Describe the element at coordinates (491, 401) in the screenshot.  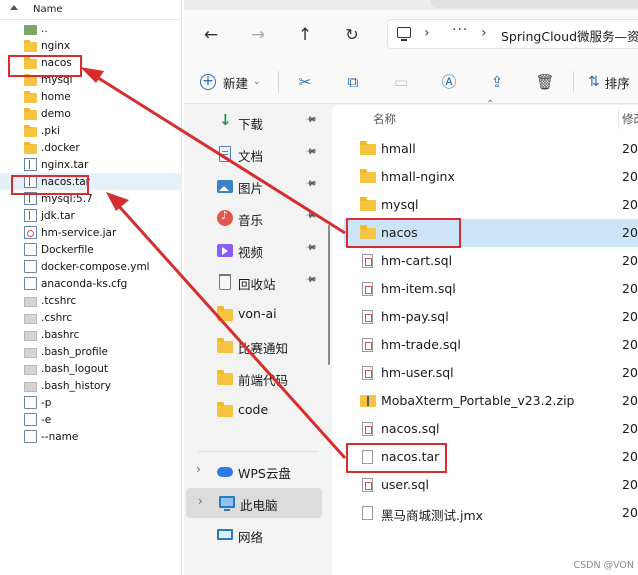
I see `table-row: MobaXterm_Portable_v23.2.zip 202` at that location.